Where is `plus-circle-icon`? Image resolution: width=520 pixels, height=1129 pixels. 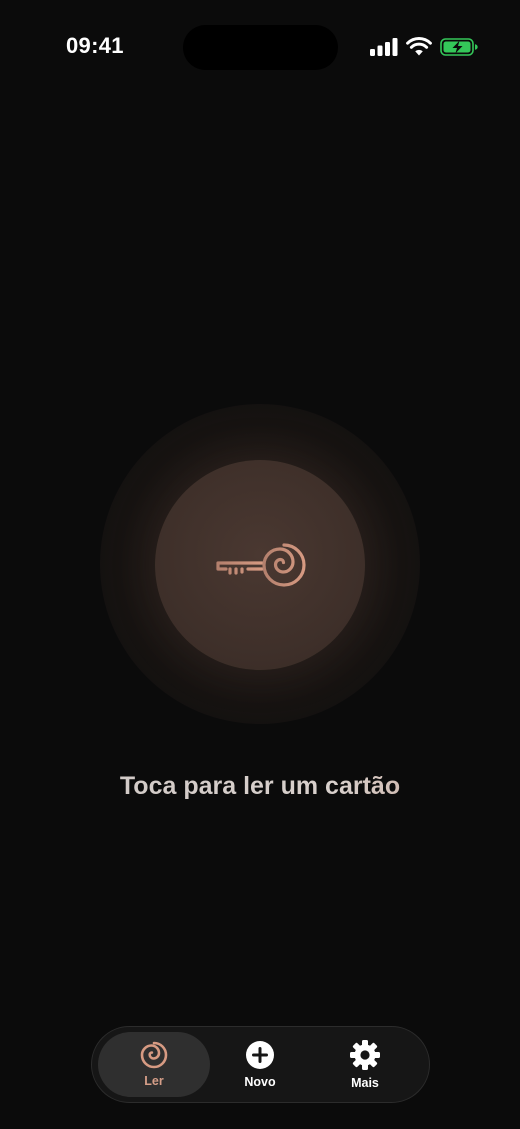
plus-circle-icon is located at coordinates (260, 1055).